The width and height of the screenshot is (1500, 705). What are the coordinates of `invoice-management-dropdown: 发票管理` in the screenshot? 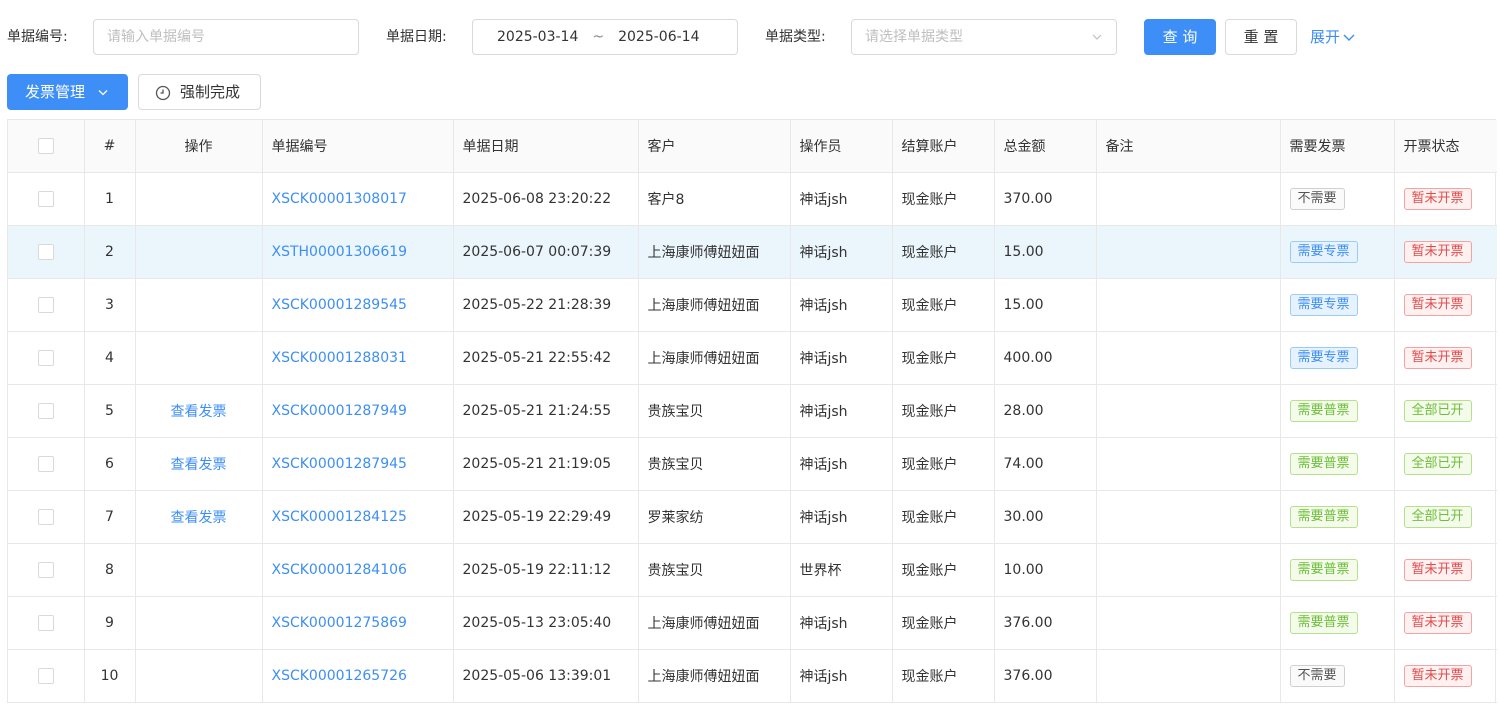 It's located at (67, 92).